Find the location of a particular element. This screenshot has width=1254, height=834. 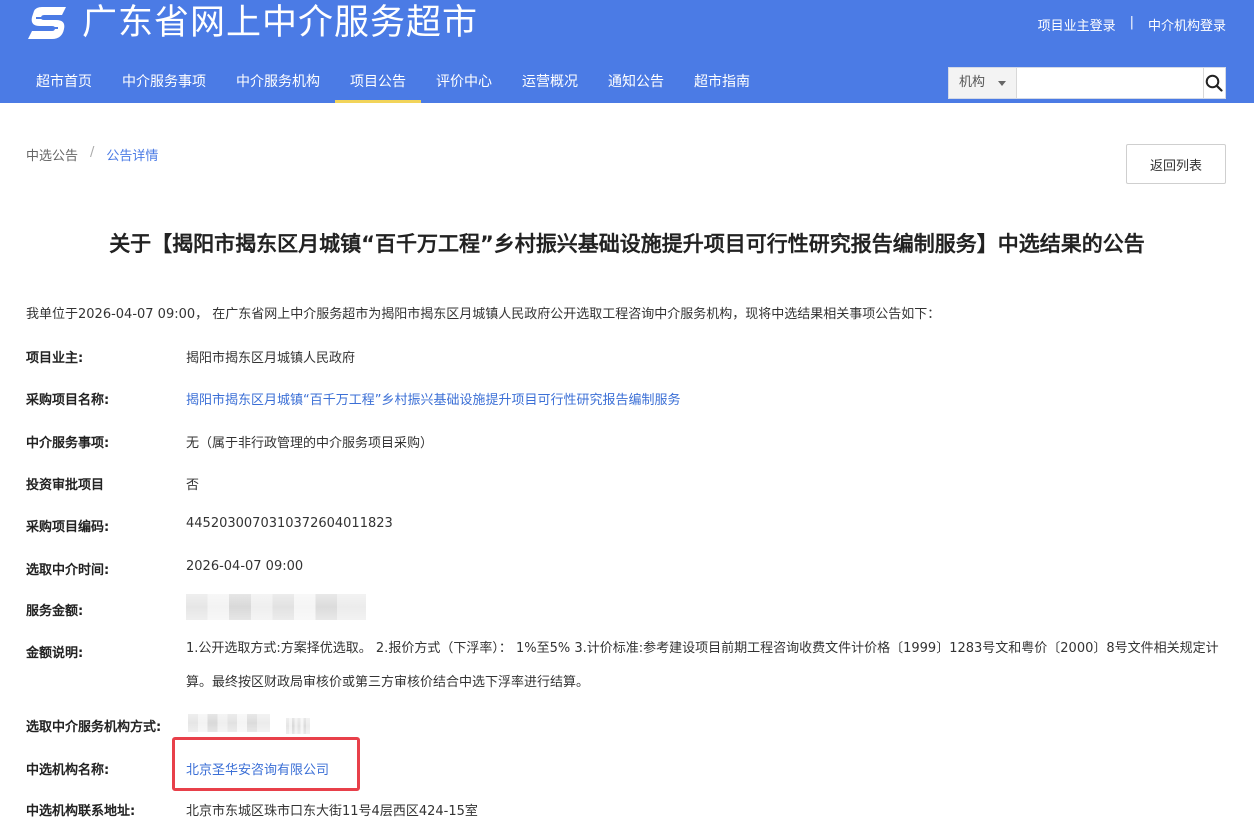

agency-address-label: 中选机构联系地址: is located at coordinates (81, 811).